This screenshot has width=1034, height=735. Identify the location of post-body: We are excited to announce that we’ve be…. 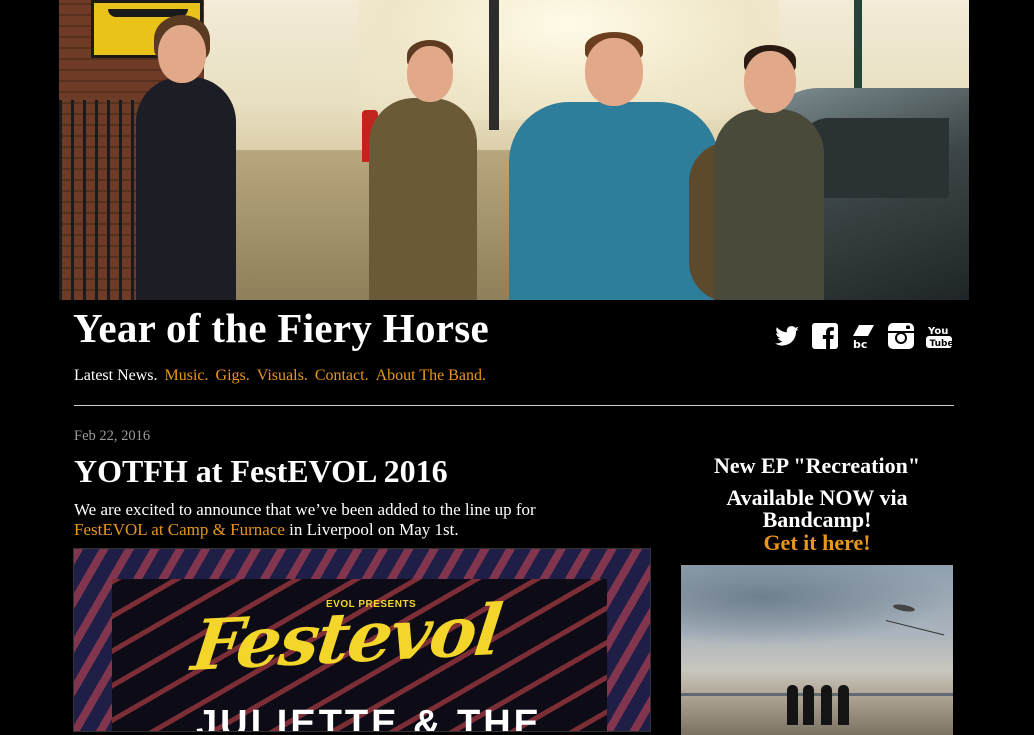
(364, 520).